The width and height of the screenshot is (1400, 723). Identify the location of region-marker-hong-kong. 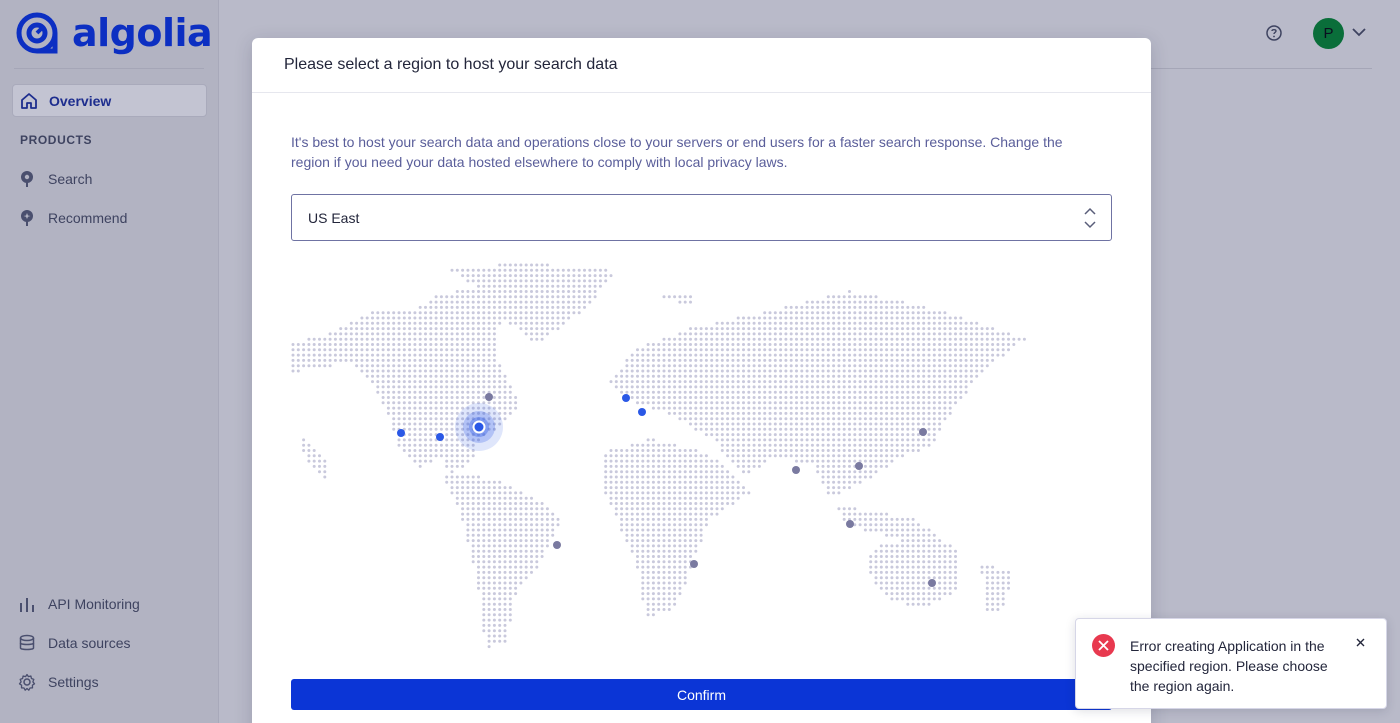
(859, 466).